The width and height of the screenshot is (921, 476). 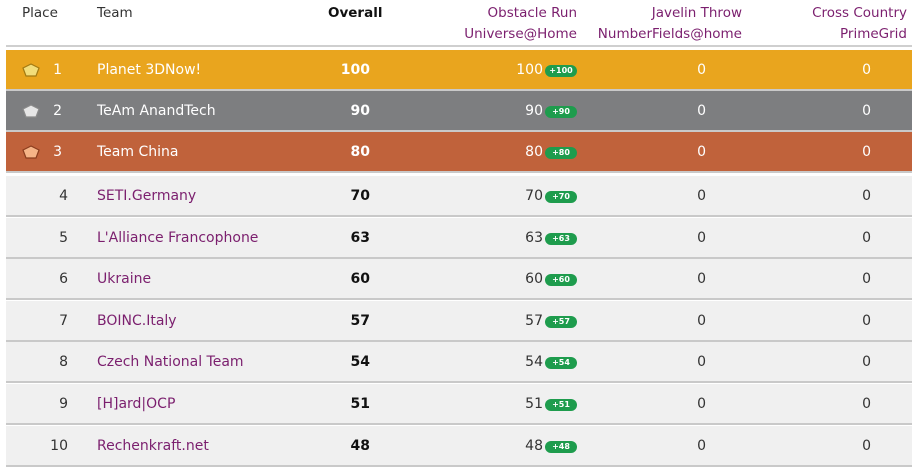 I want to click on points-badge: +48, so click(x=561, y=447).